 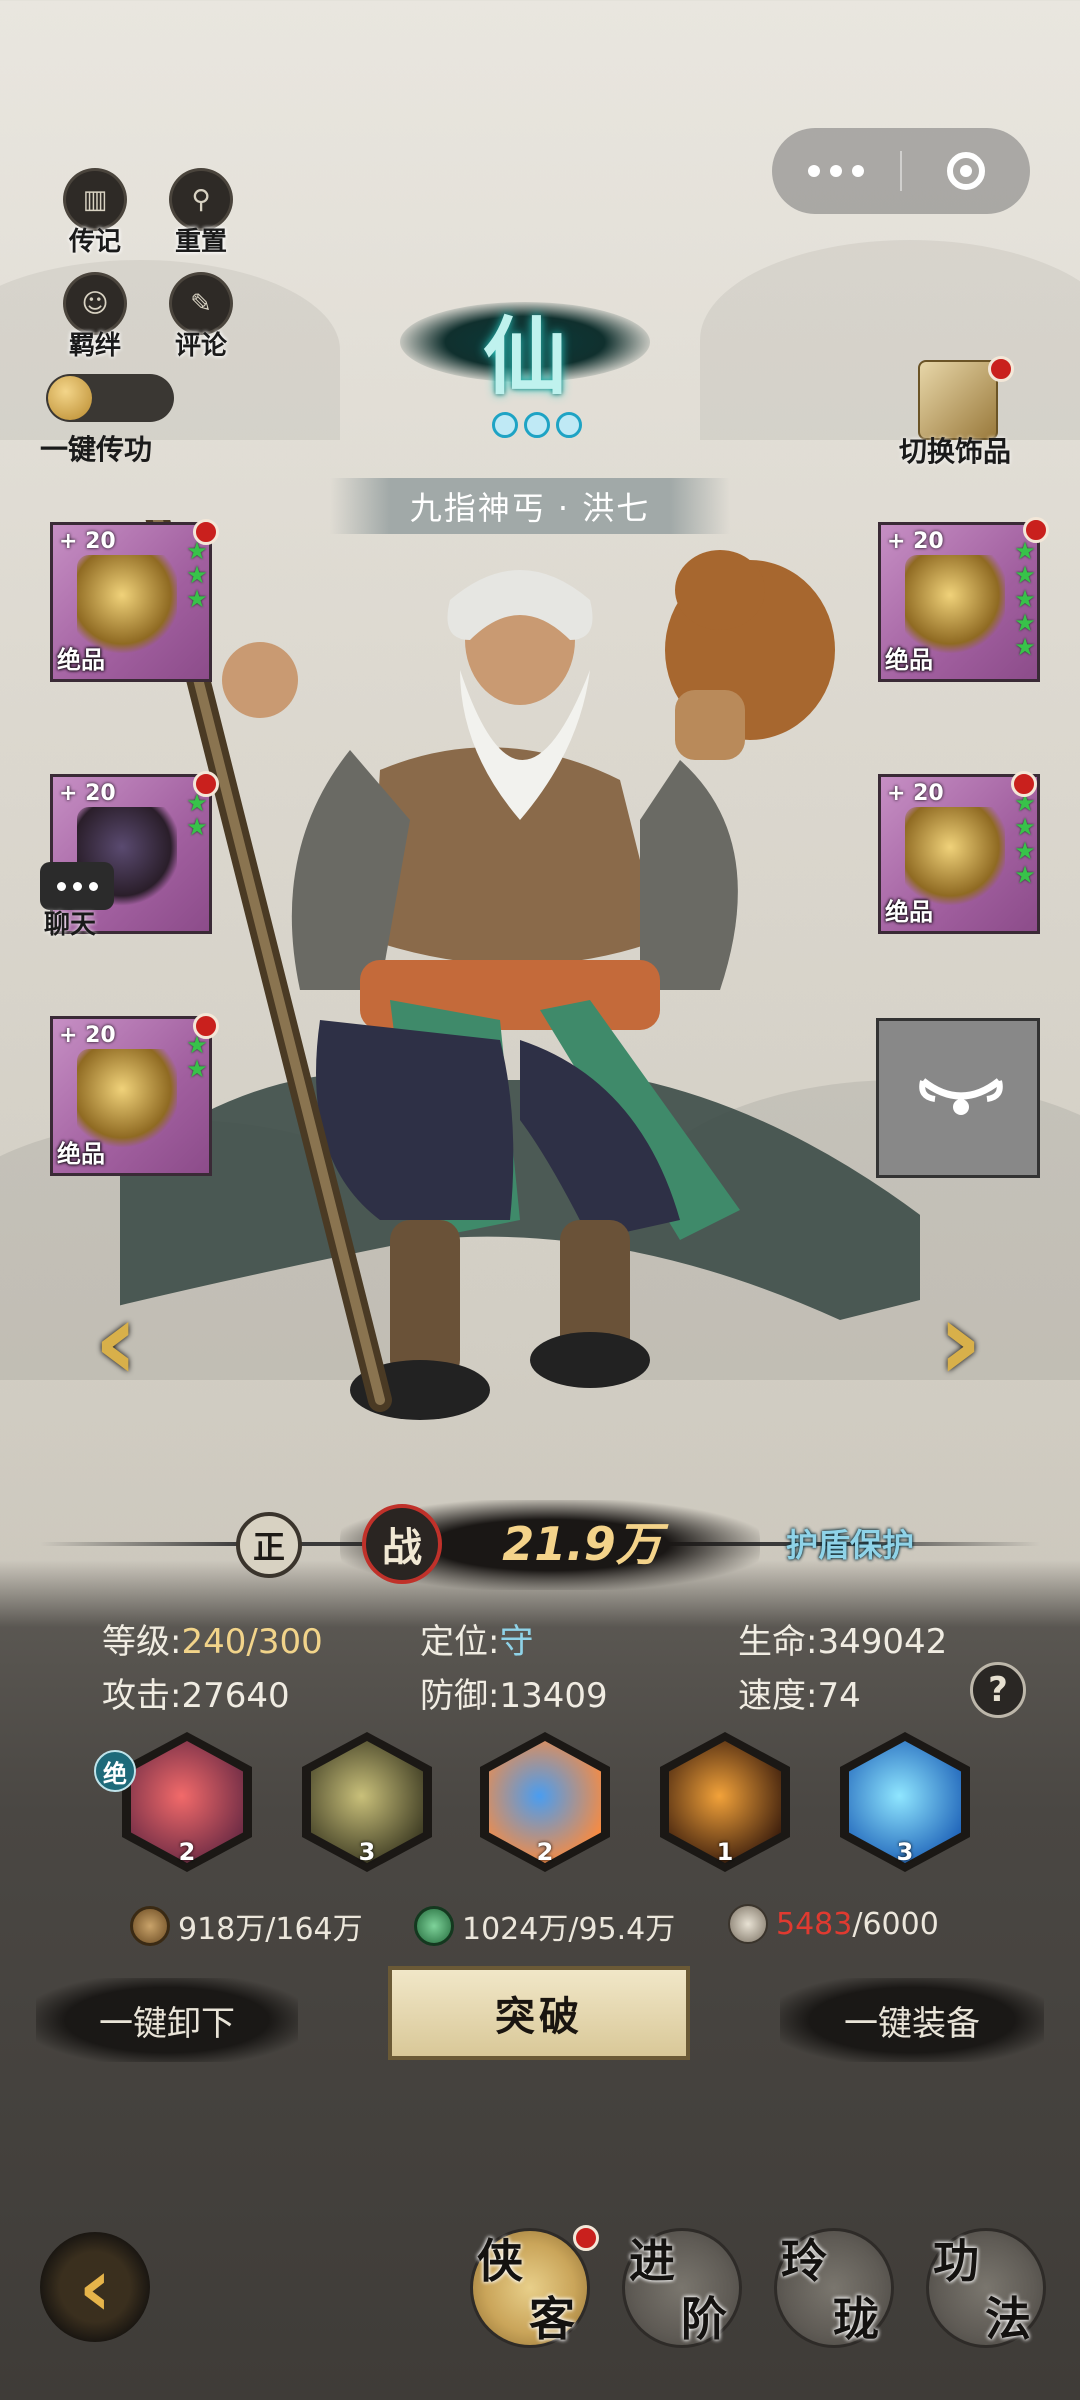 I want to click on stat-label: 生命:, so click(x=778, y=1642).